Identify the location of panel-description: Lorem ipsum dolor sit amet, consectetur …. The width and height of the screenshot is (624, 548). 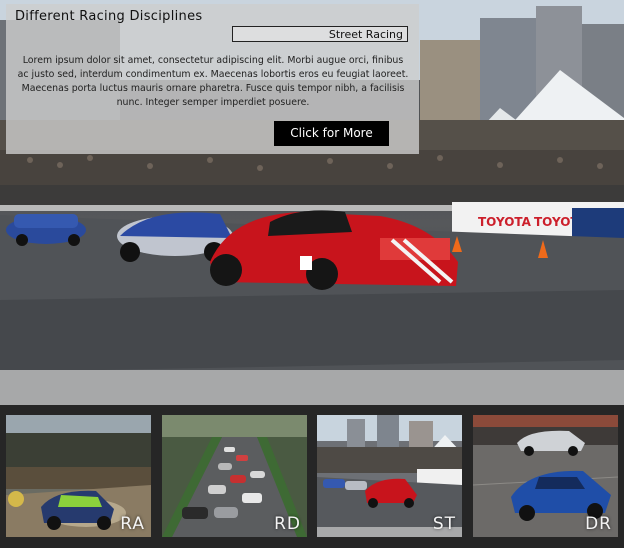
(213, 81).